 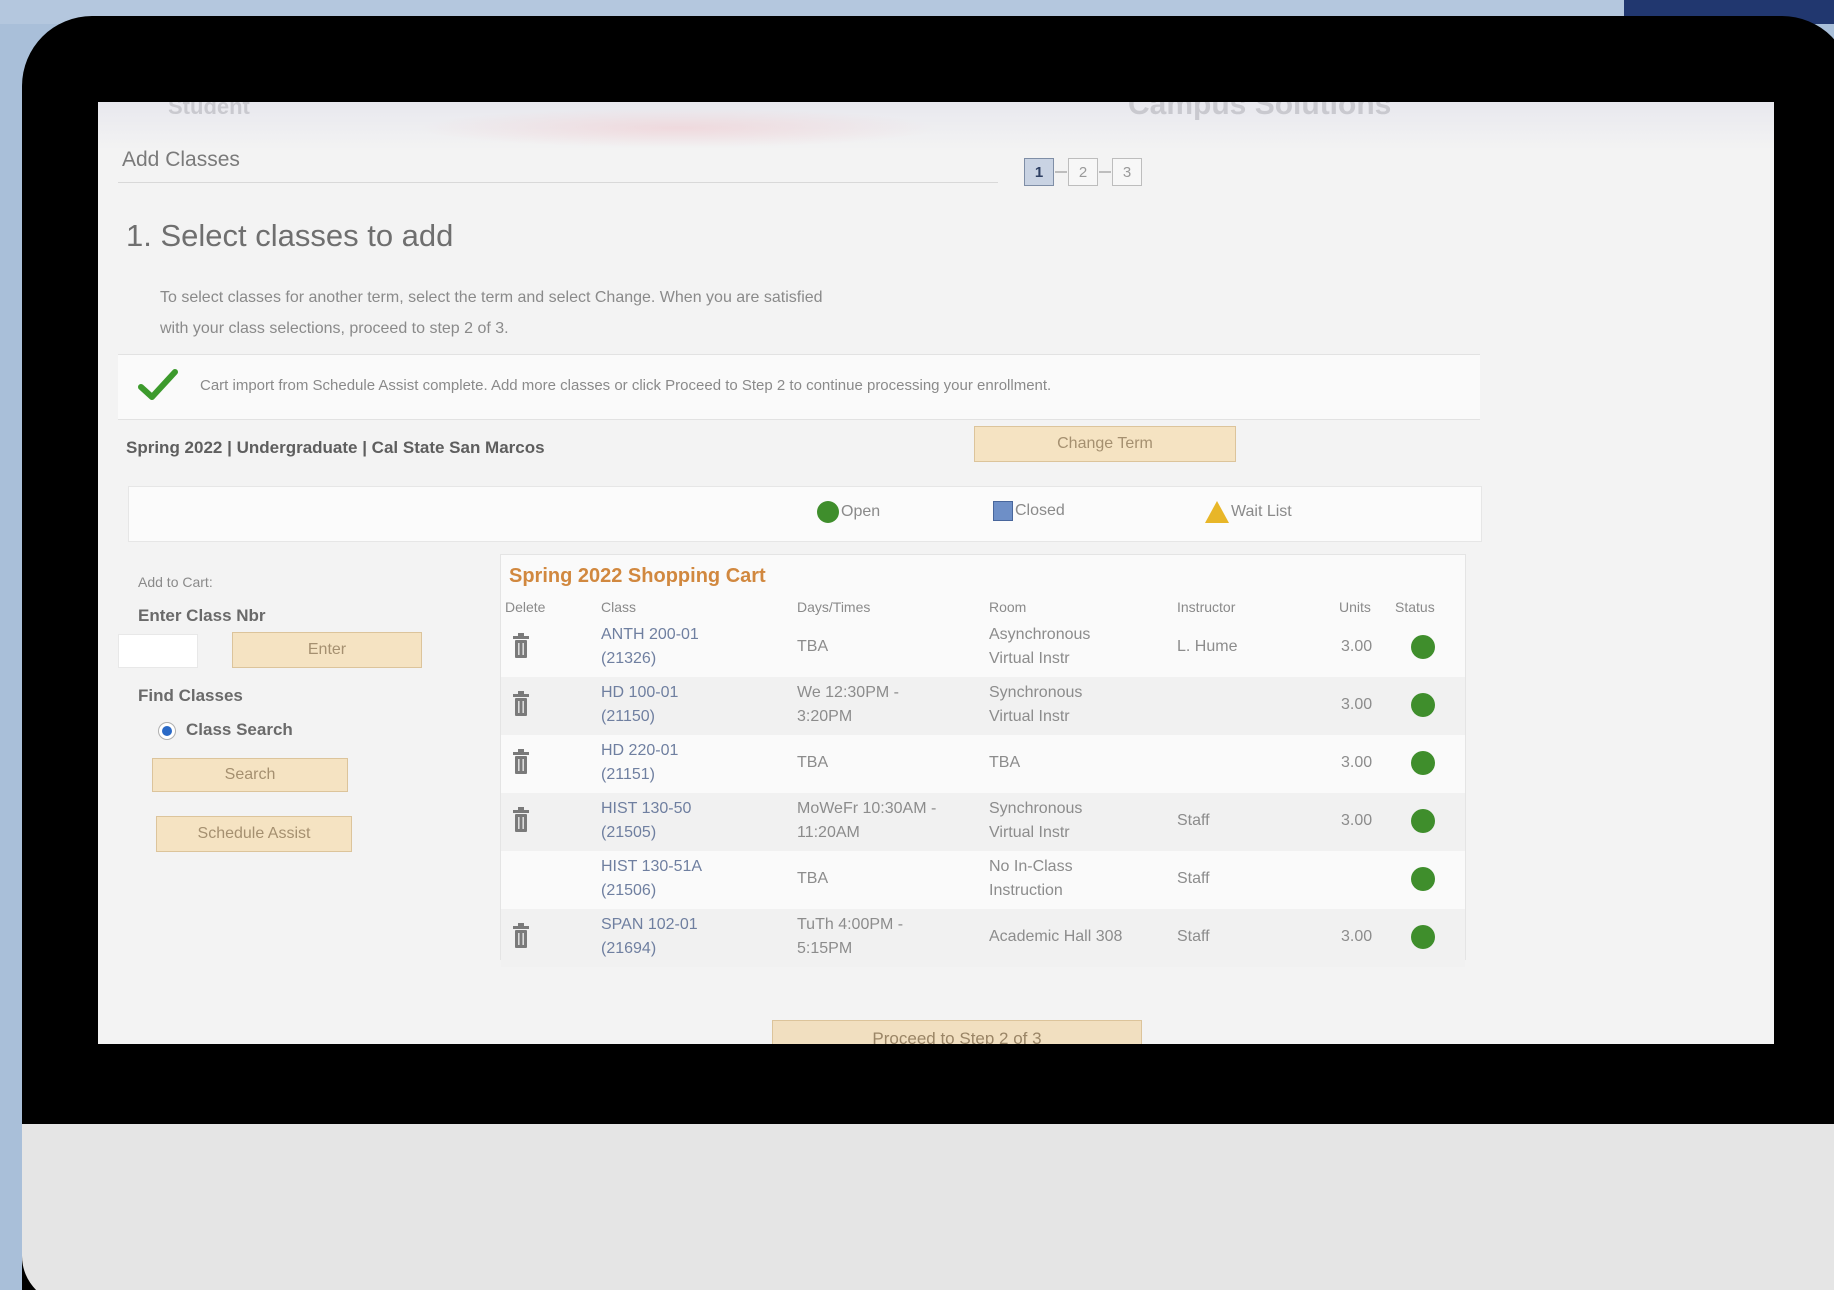 What do you see at coordinates (628, 659) in the screenshot?
I see `class-number: (21326)` at bounding box center [628, 659].